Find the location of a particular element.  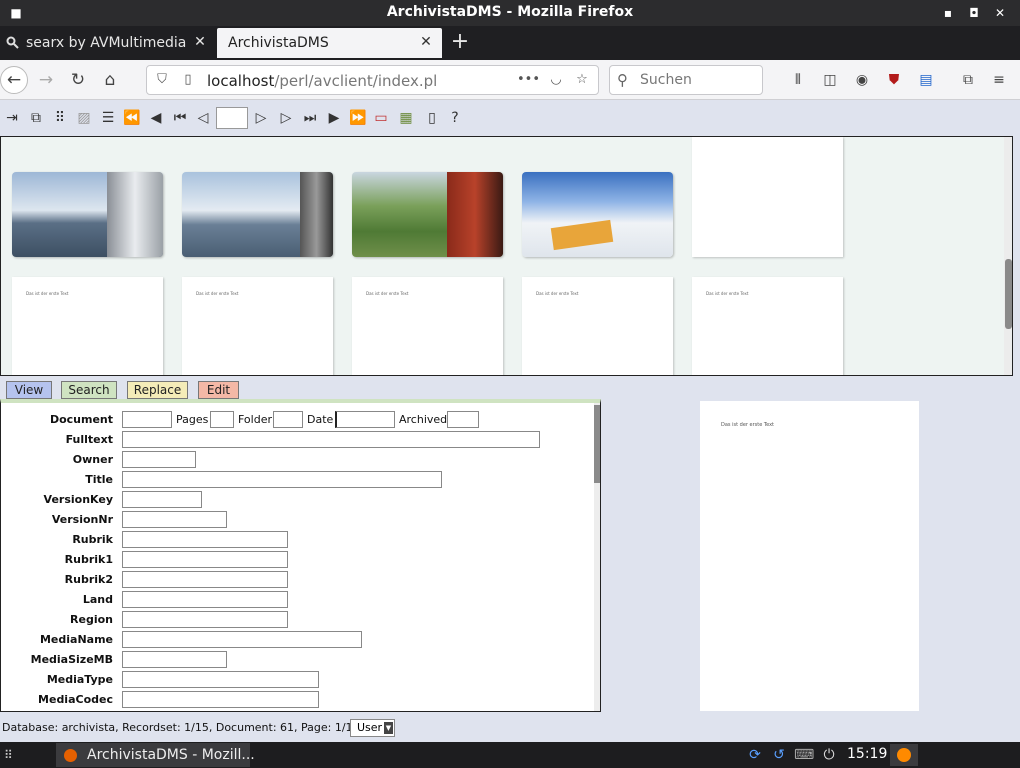

search-box: ⚲ Suchen is located at coordinates (686, 80).